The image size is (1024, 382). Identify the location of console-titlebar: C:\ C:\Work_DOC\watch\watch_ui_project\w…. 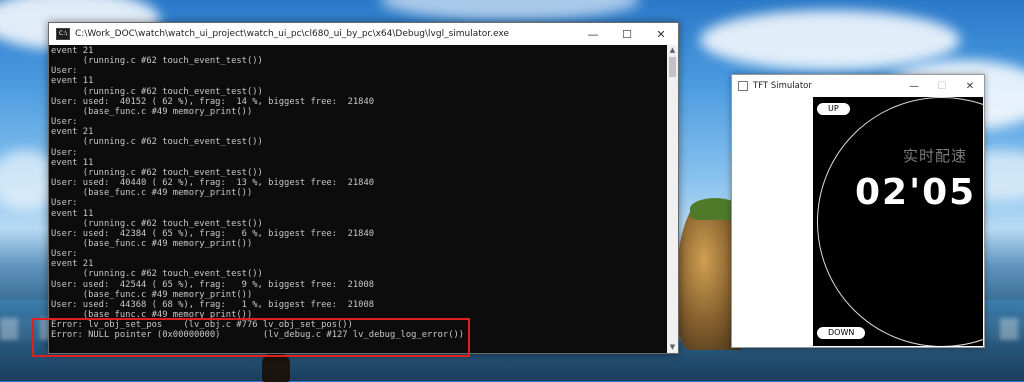
(363, 34).